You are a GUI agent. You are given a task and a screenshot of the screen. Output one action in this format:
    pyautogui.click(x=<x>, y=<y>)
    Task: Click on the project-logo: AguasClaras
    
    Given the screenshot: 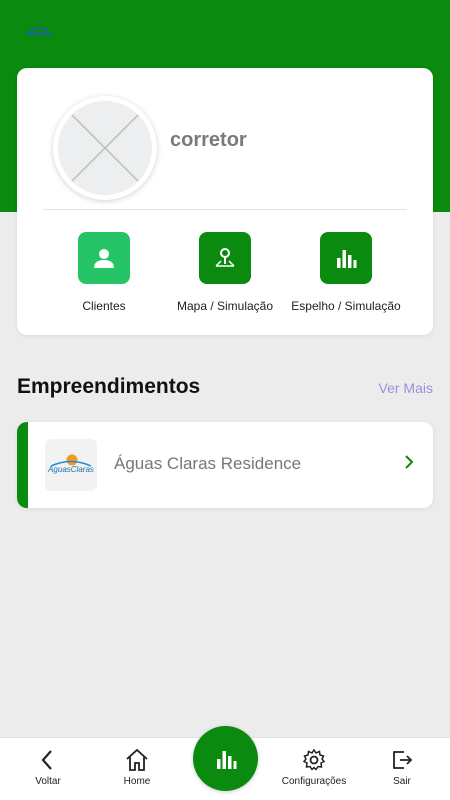 What is the action you would take?
    pyautogui.click(x=71, y=465)
    